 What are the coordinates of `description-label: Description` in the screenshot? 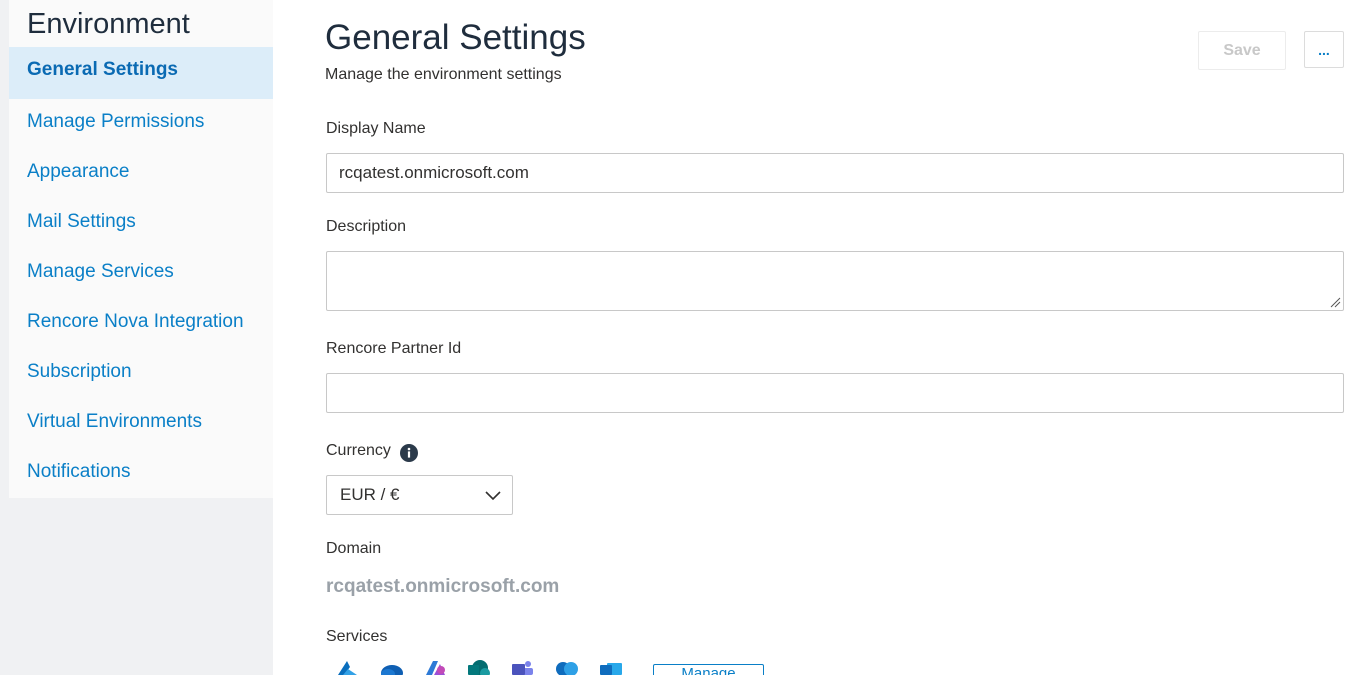 It's located at (366, 226).